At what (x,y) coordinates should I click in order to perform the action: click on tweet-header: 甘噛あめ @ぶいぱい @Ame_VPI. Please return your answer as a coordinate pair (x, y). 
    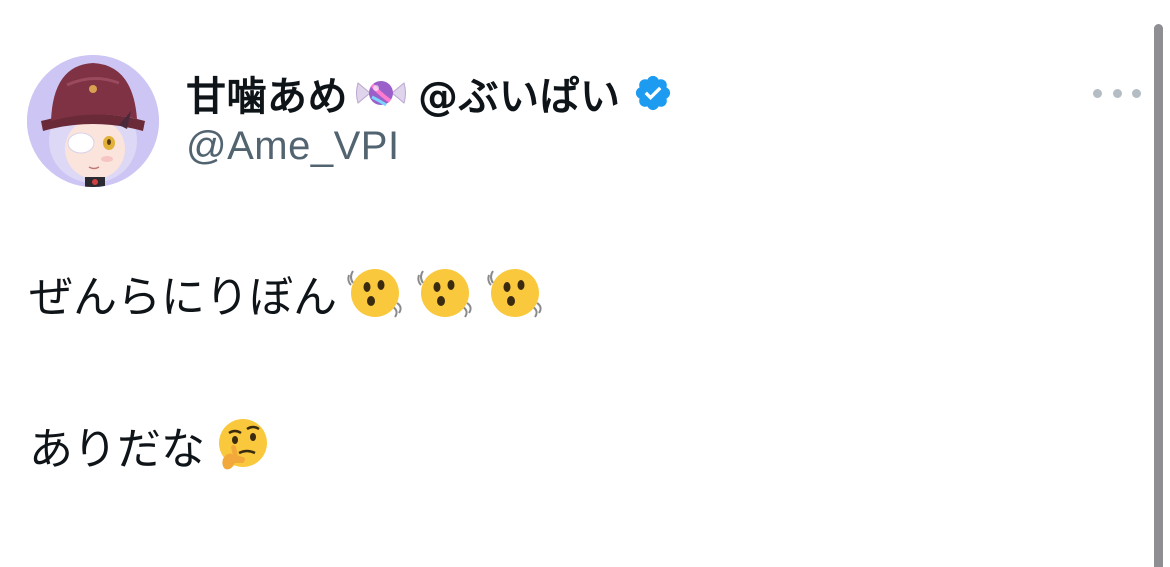
    Looking at the image, I should click on (429, 116).